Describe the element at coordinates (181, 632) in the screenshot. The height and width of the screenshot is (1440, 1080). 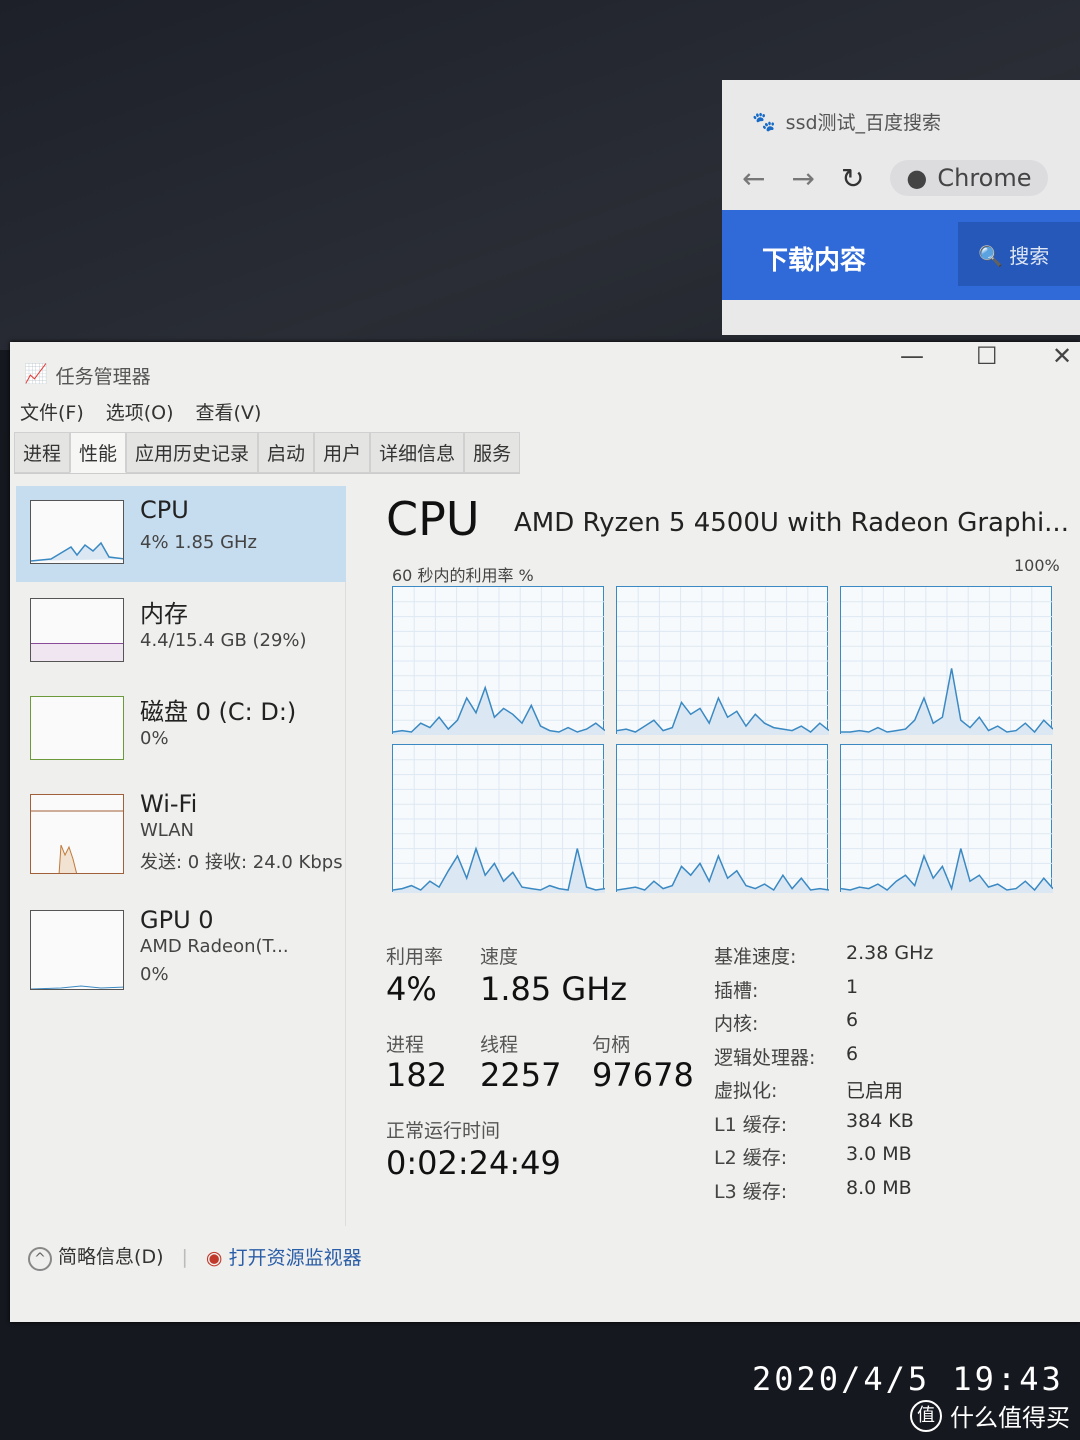
I see `sidebar-item-memory: 内存 4.4/15.4 GB (29%)` at that location.